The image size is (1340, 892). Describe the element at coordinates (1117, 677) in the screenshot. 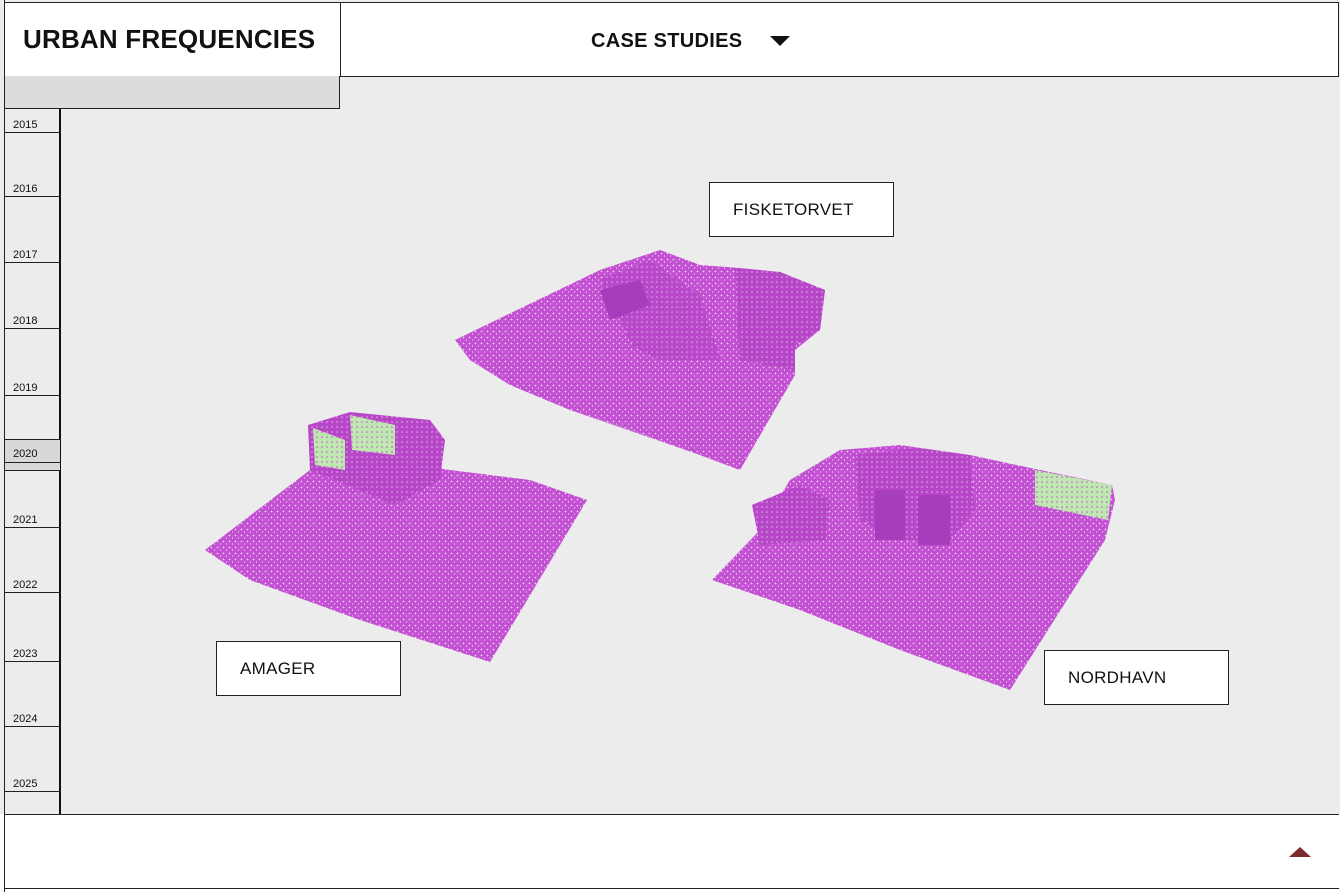

I see `site-label-text: NORDHAVN` at that location.